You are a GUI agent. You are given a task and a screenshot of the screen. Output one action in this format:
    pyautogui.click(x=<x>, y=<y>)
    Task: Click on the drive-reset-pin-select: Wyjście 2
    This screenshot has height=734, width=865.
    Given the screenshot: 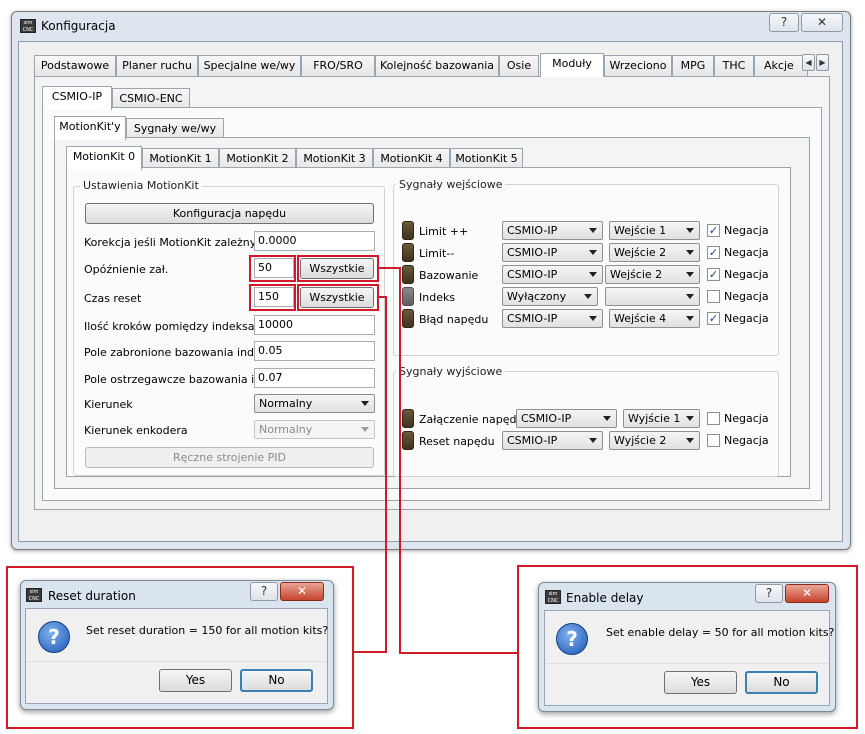 What is the action you would take?
    pyautogui.click(x=654, y=440)
    